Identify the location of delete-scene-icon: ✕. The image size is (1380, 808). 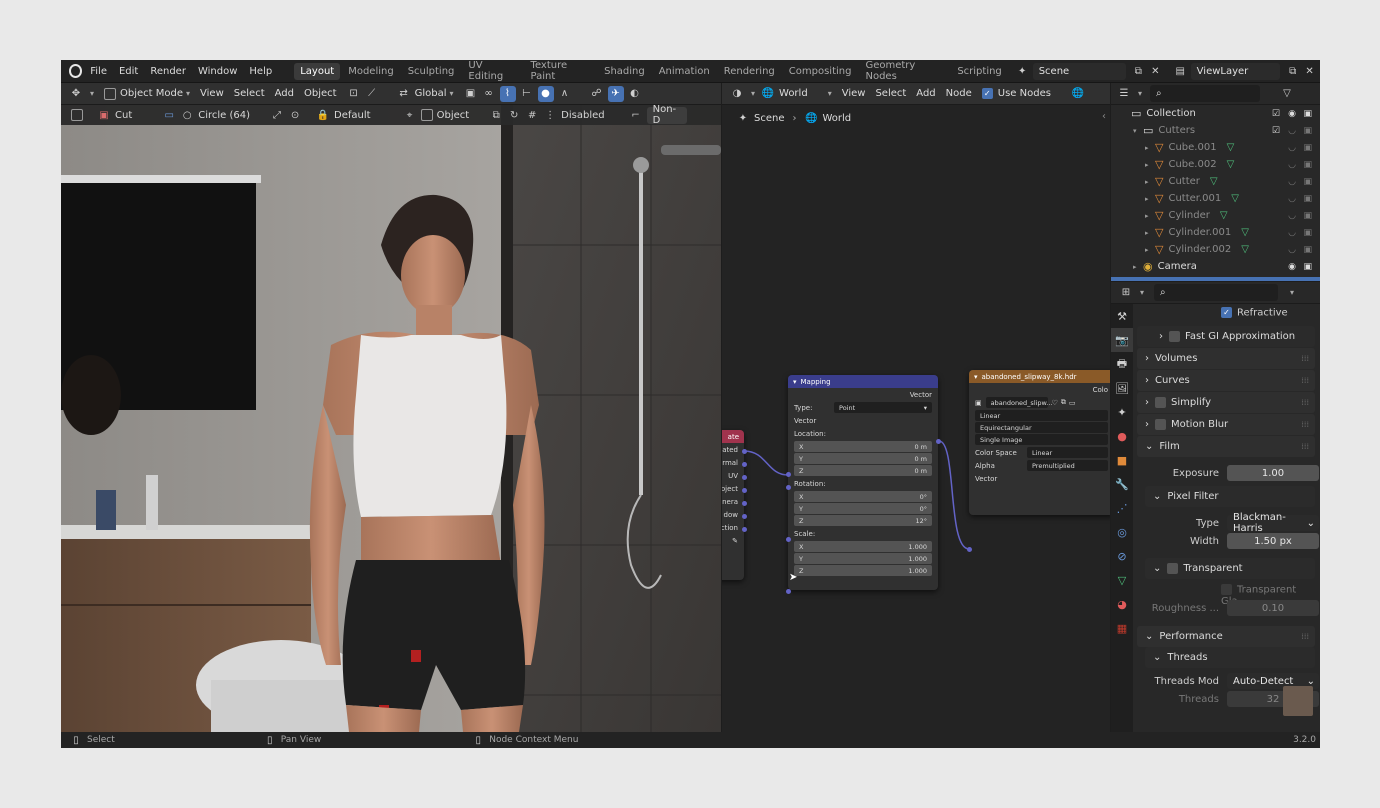
(1155, 71).